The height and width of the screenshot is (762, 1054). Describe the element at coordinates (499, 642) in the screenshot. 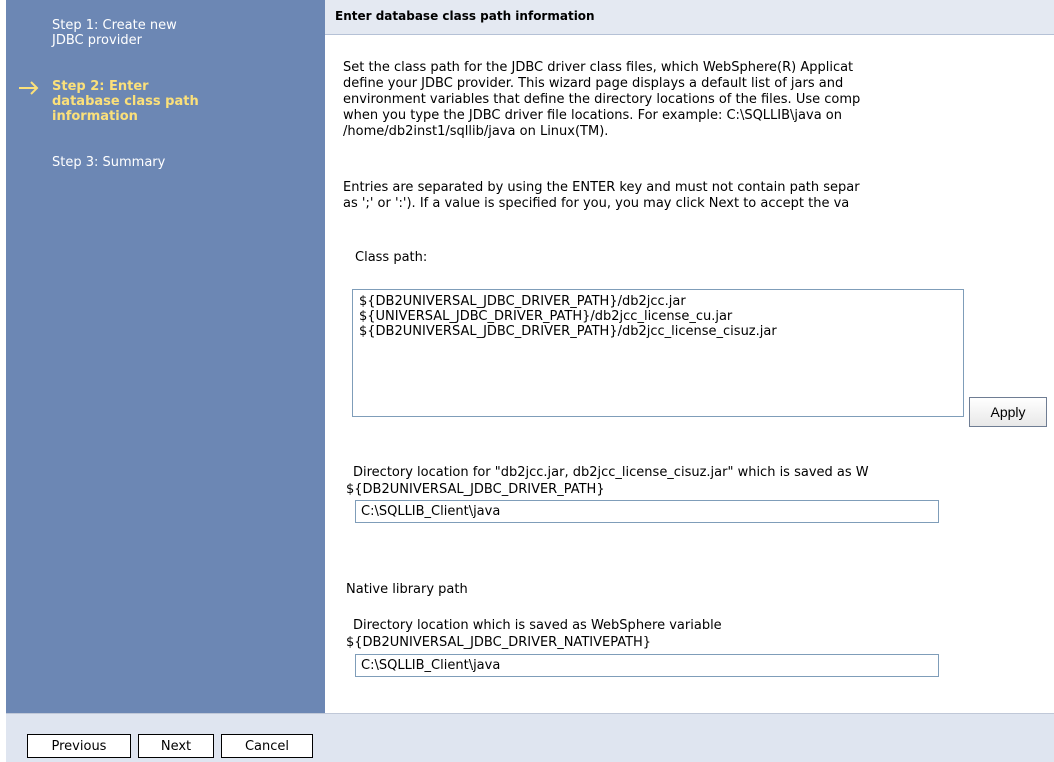

I see `native-location-variable: ${DB2UNIVERSAL_JDBC_DRIVER_NATIVEPATH}` at that location.